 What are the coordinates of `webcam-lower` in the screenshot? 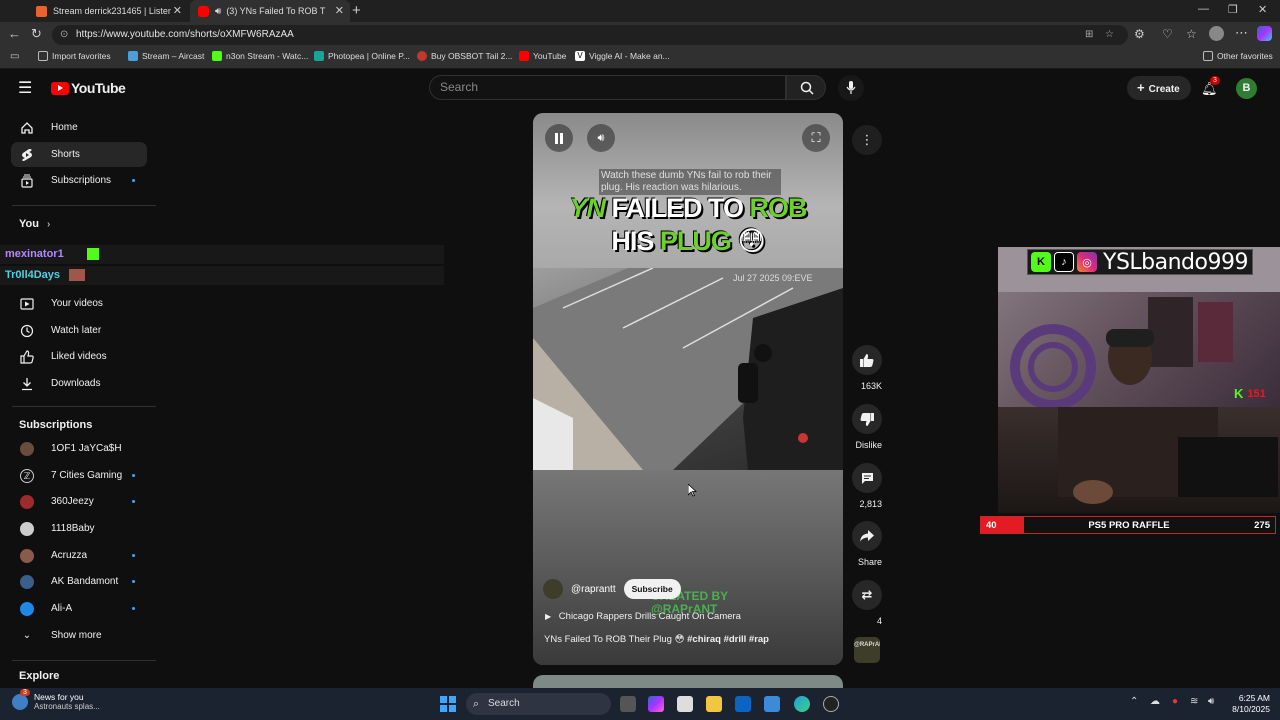 It's located at (1139, 460).